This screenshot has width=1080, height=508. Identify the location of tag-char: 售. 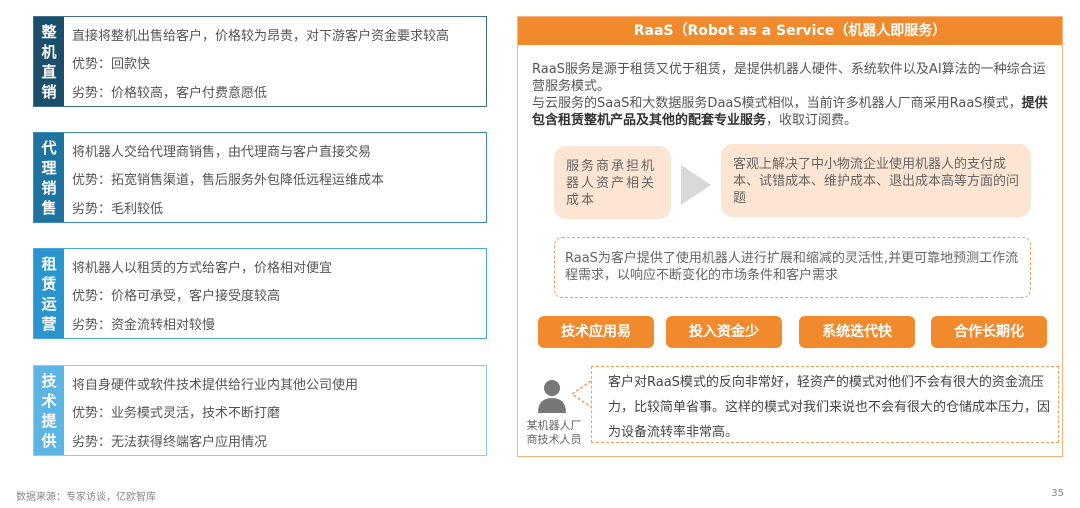
(49, 207).